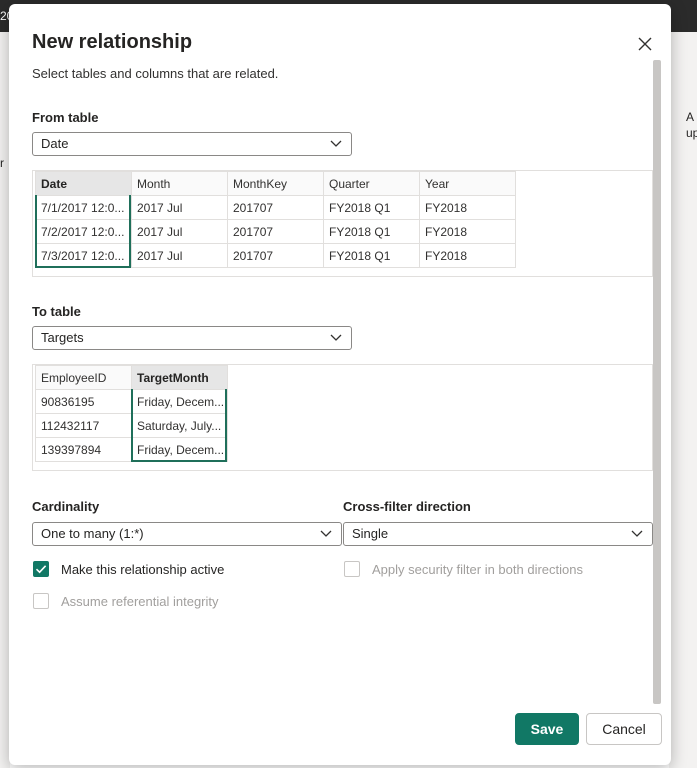 The height and width of the screenshot is (768, 697). Describe the element at coordinates (645, 44) in the screenshot. I see `close-icon` at that location.